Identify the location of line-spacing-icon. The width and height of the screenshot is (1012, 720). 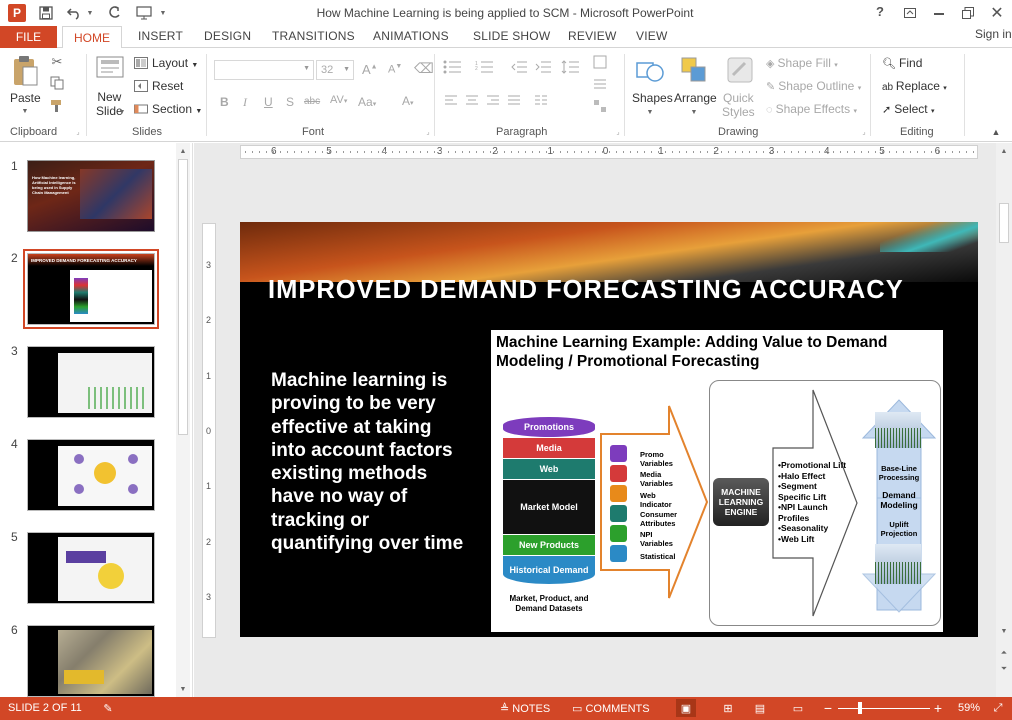
(571, 67).